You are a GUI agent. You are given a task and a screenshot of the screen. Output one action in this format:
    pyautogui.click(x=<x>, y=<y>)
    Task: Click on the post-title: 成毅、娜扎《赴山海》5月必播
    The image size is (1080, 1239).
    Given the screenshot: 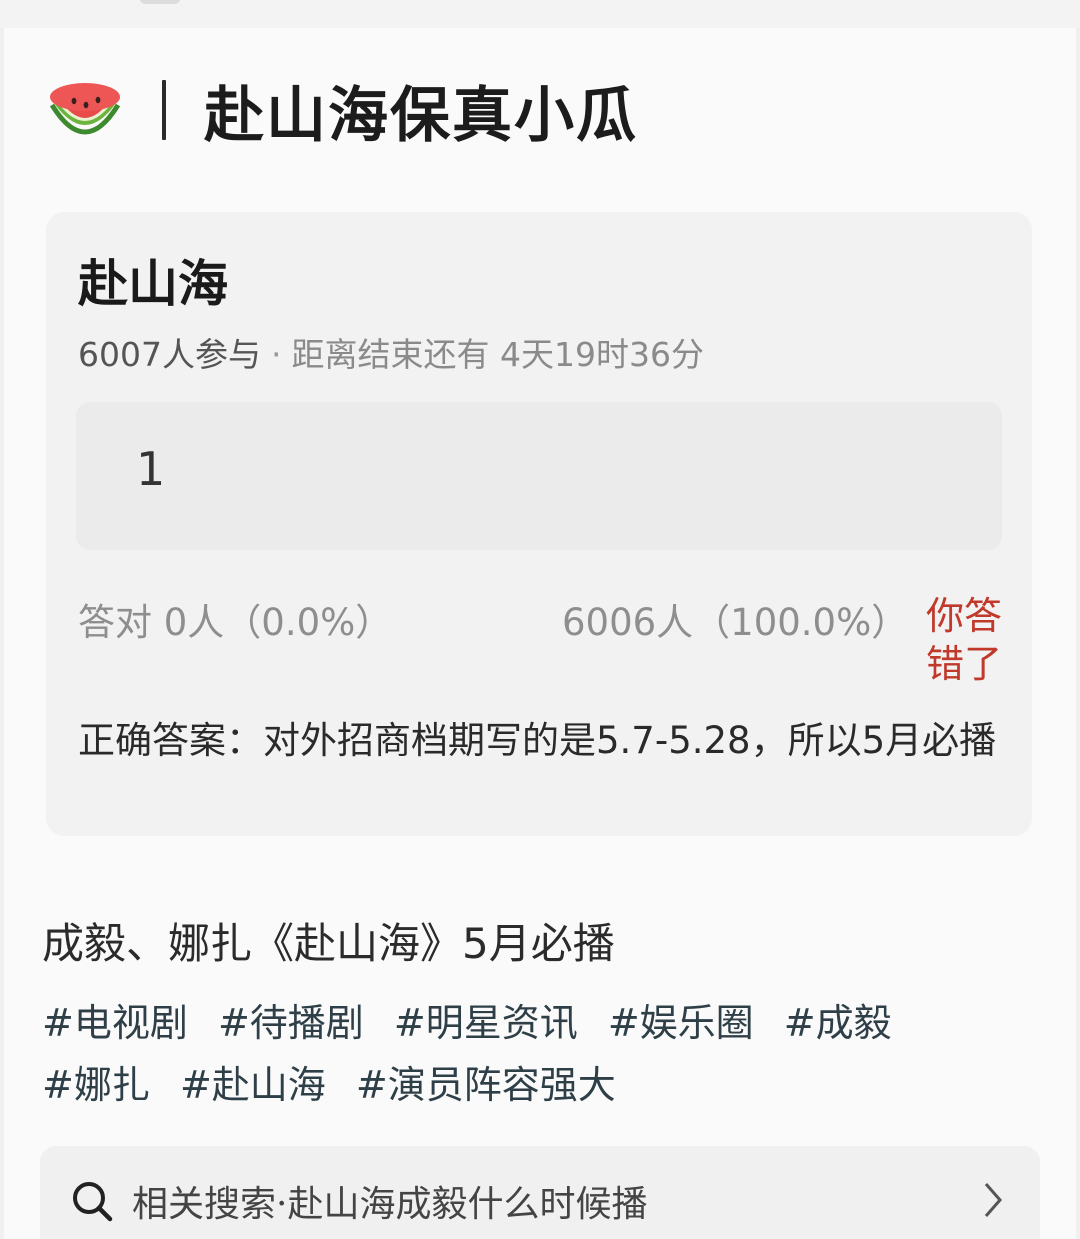 What is the action you would take?
    pyautogui.click(x=328, y=943)
    